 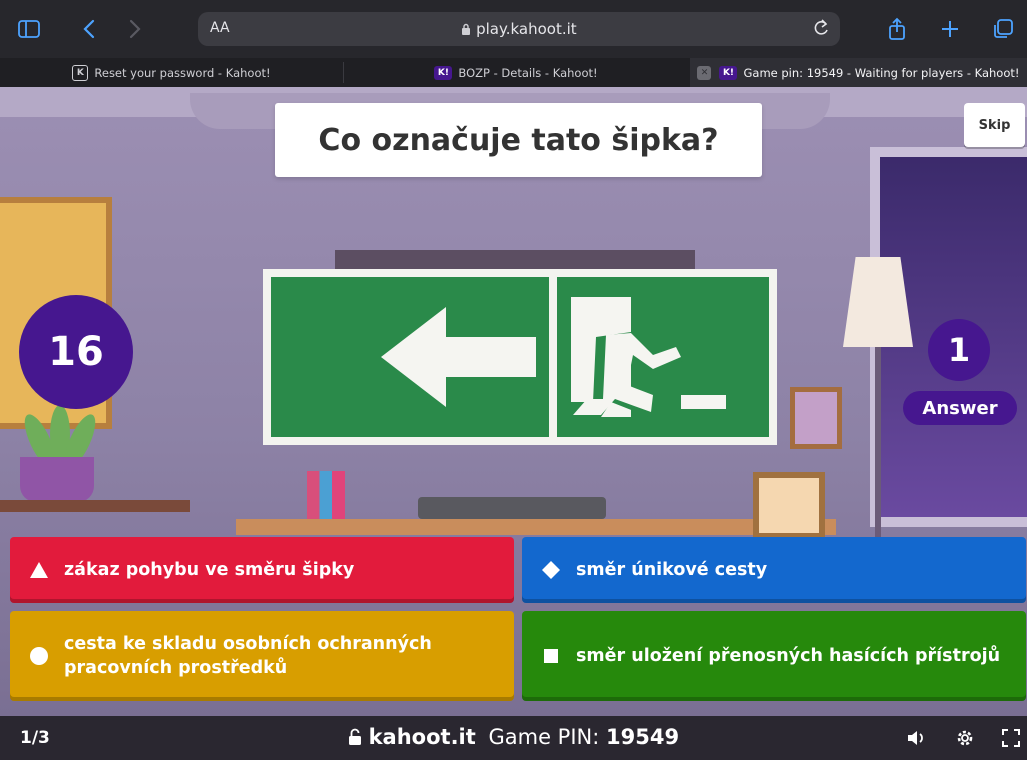 I want to click on tab-reset-password: K Reset your password - Kahoot!, so click(x=171, y=72).